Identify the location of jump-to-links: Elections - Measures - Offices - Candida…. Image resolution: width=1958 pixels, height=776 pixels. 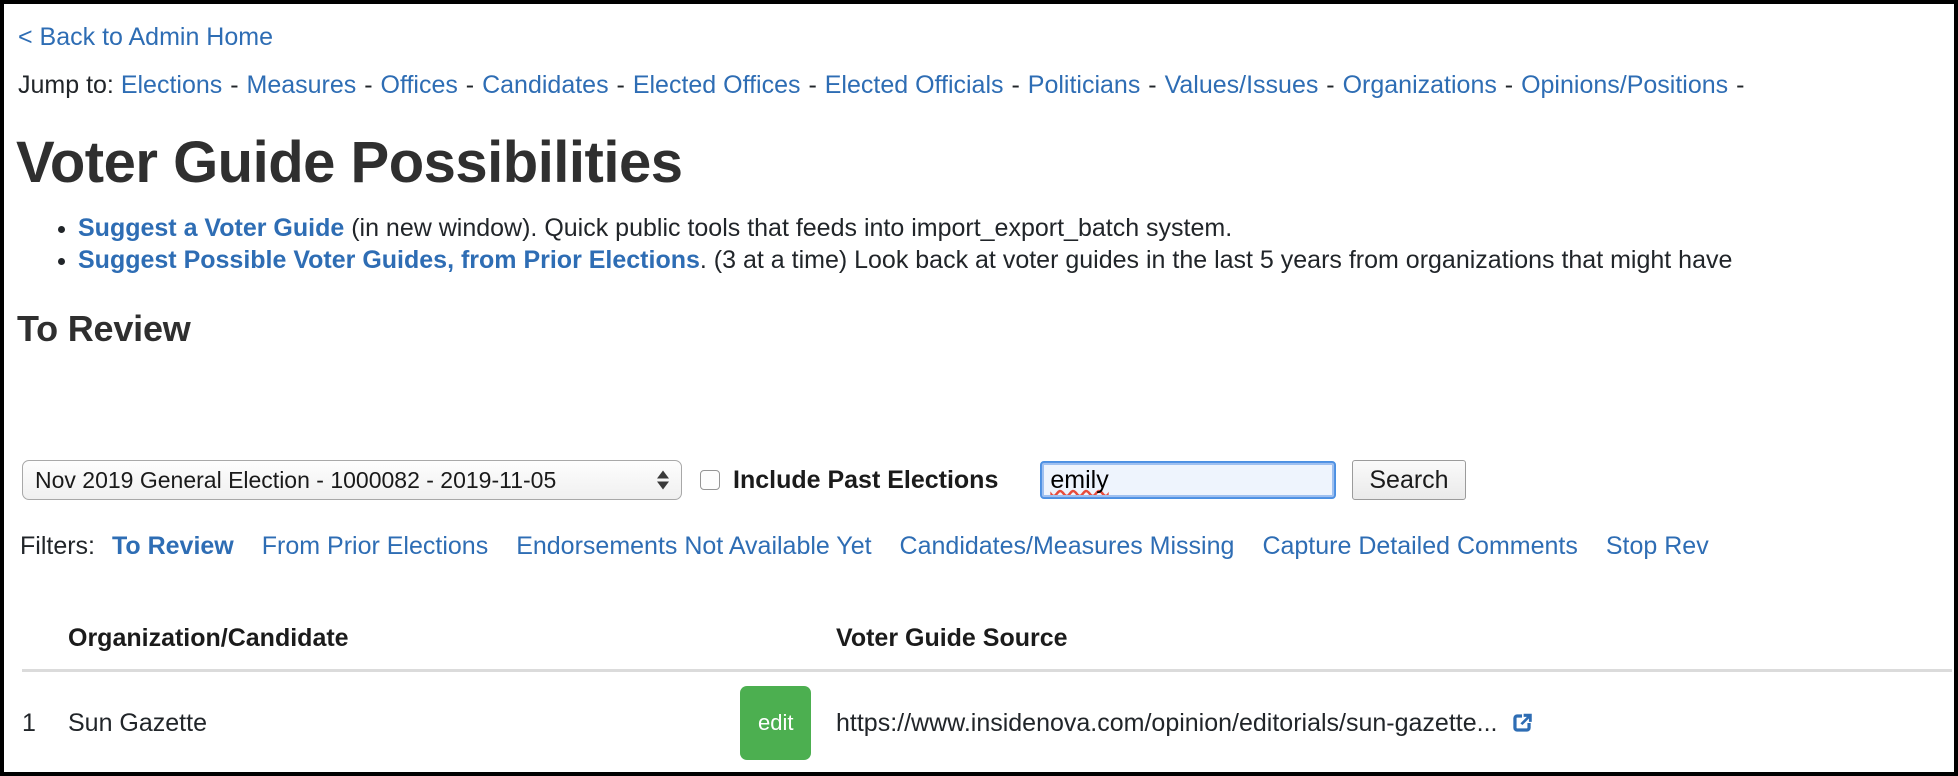
(933, 85).